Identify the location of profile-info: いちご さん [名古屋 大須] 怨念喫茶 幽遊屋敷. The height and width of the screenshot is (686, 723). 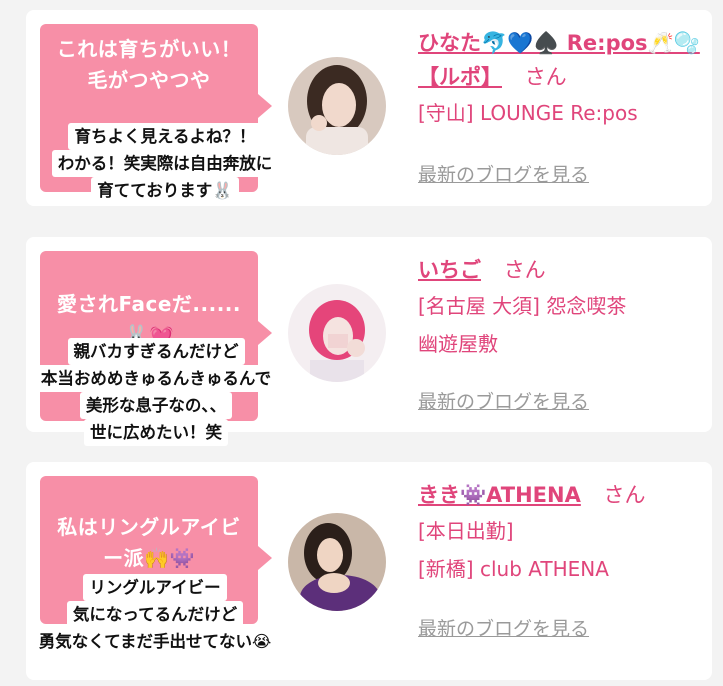
(564, 308).